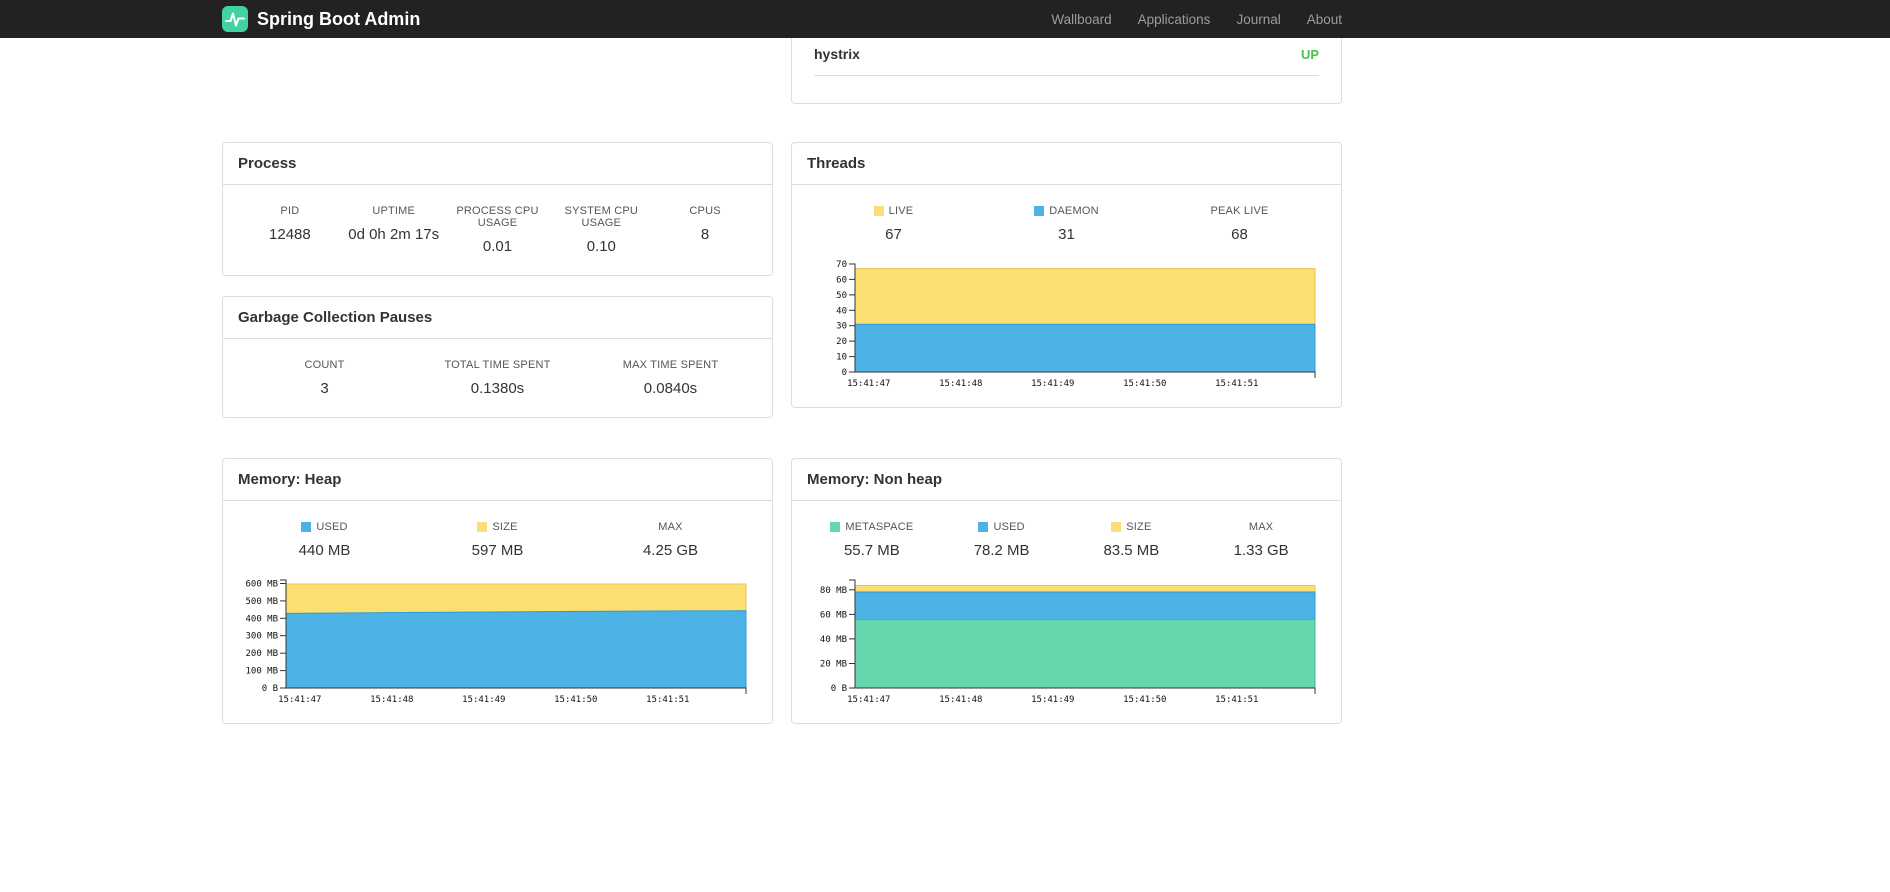  What do you see at coordinates (872, 527) in the screenshot?
I see `stat-label: METASPACE` at bounding box center [872, 527].